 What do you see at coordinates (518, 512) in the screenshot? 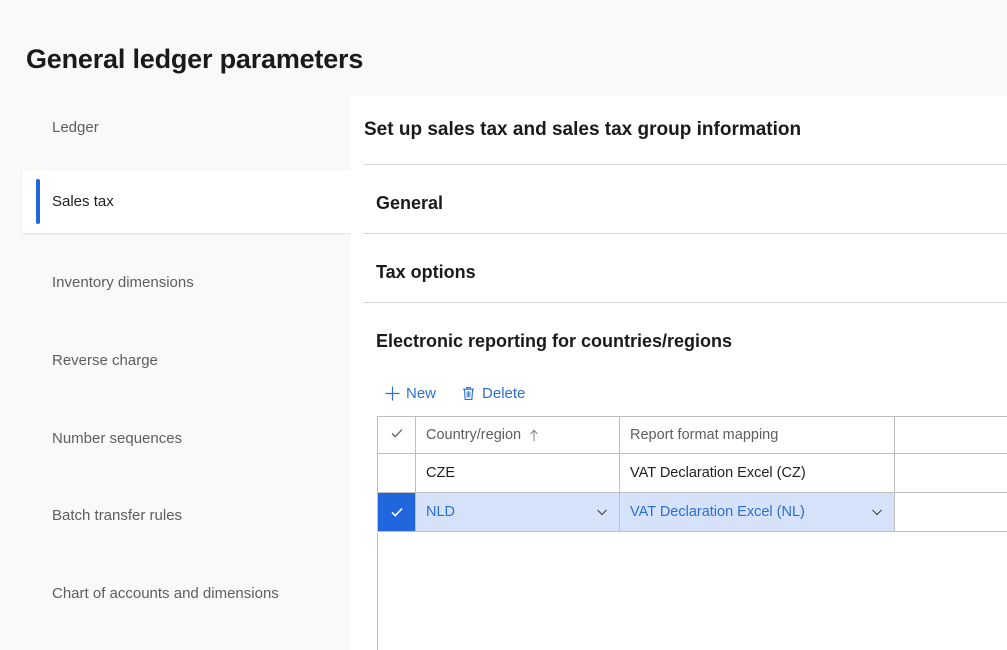
I see `cell-country-region: NLD` at bounding box center [518, 512].